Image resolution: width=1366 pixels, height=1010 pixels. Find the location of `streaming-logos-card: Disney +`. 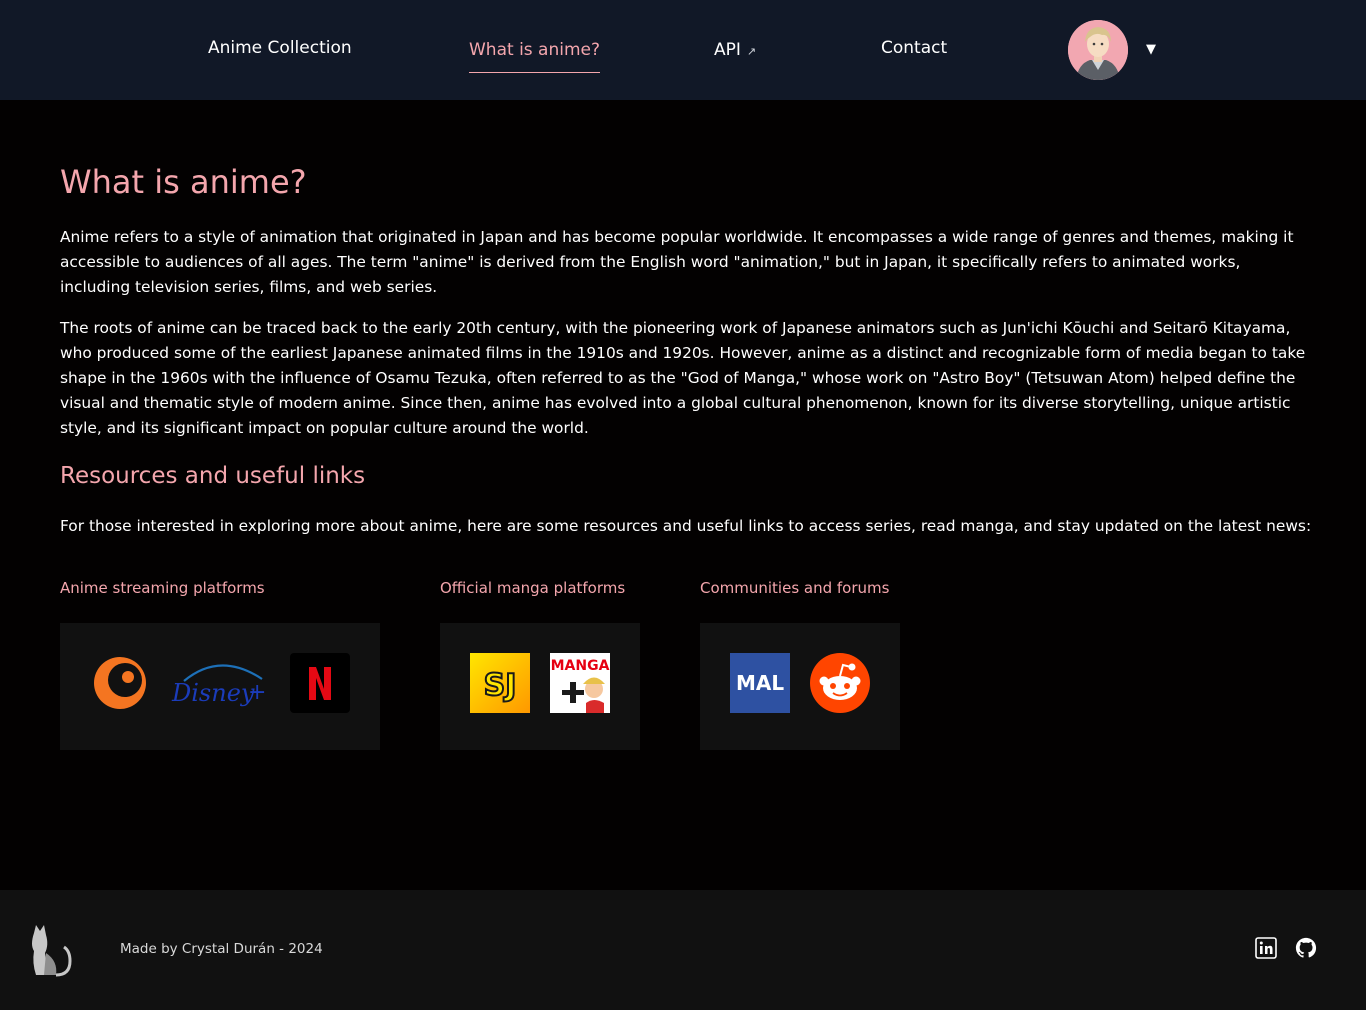

streaming-logos-card: Disney + is located at coordinates (220, 686).